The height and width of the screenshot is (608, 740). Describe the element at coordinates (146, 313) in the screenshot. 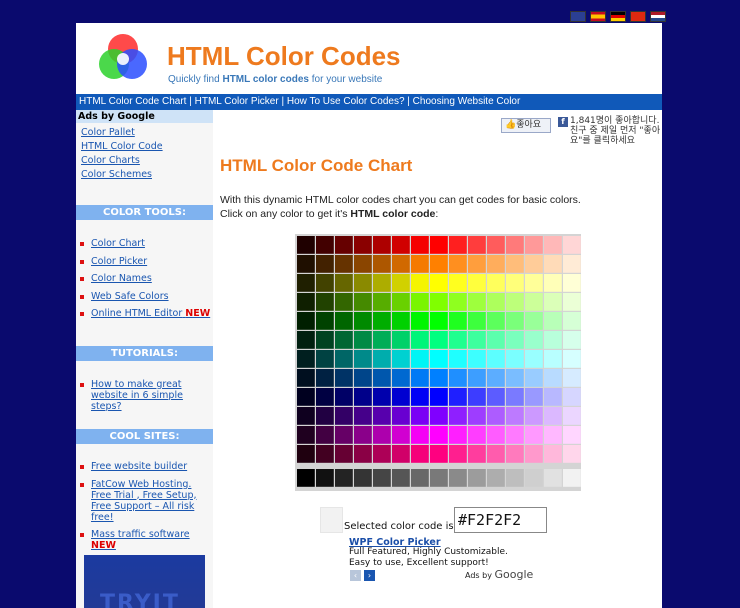

I see `sidebar-item-html-editor: Online HTML Editor NEW` at that location.